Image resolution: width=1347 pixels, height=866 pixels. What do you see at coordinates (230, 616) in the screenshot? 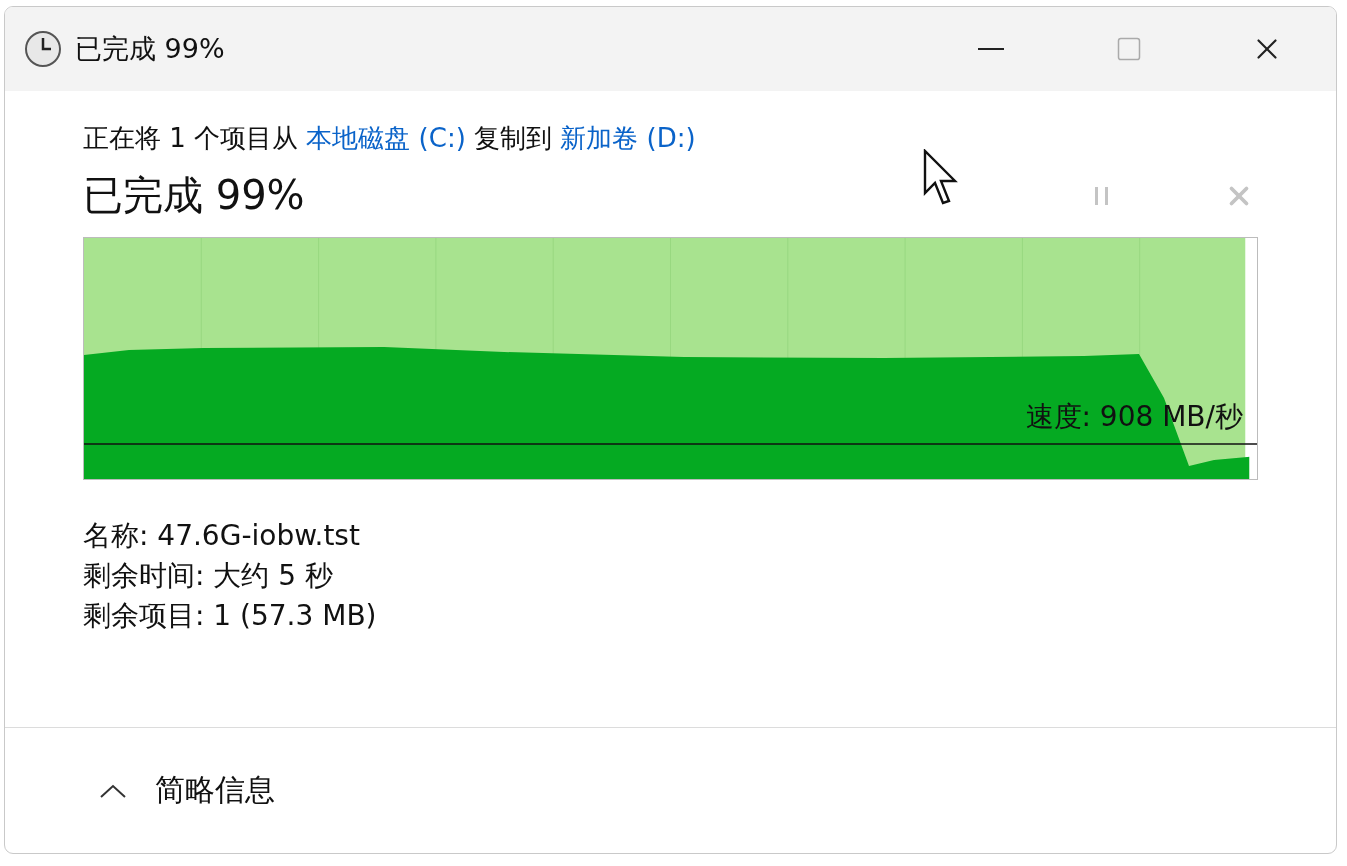
I see `detail-text: 剩余项目: 1 (57.3 MB)` at bounding box center [230, 616].